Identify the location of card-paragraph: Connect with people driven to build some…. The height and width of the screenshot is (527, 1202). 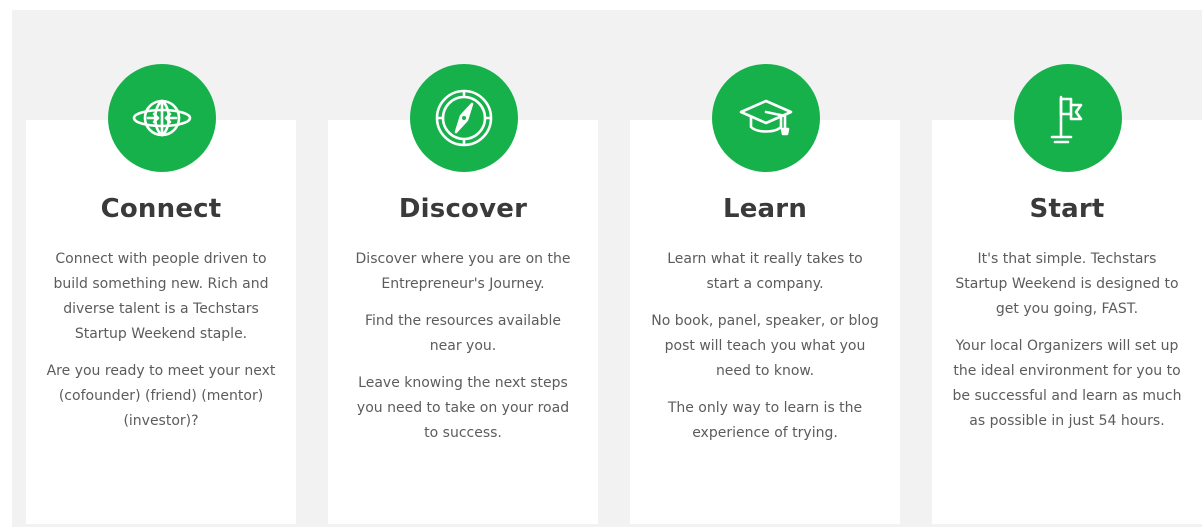
(161, 296).